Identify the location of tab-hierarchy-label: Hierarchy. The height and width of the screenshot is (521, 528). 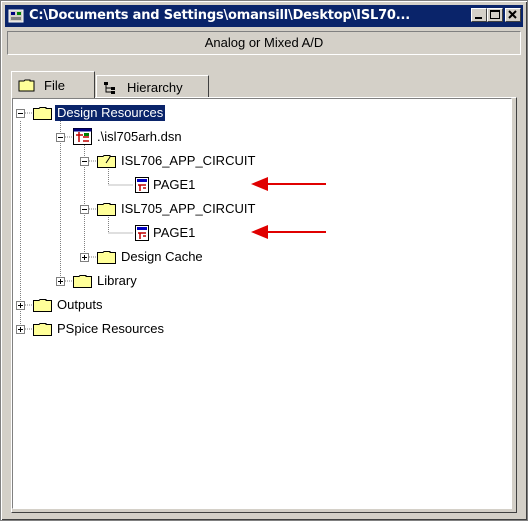
(155, 87).